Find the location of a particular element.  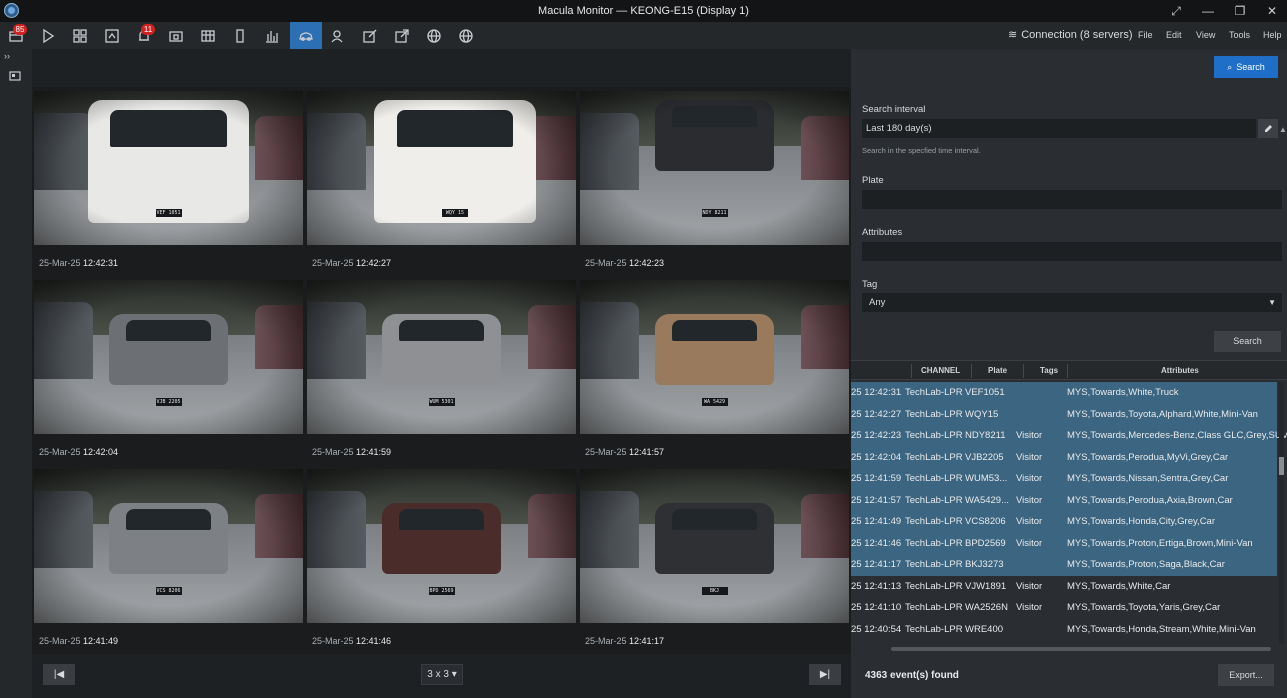

menu-view: View is located at coordinates (1205, 35).